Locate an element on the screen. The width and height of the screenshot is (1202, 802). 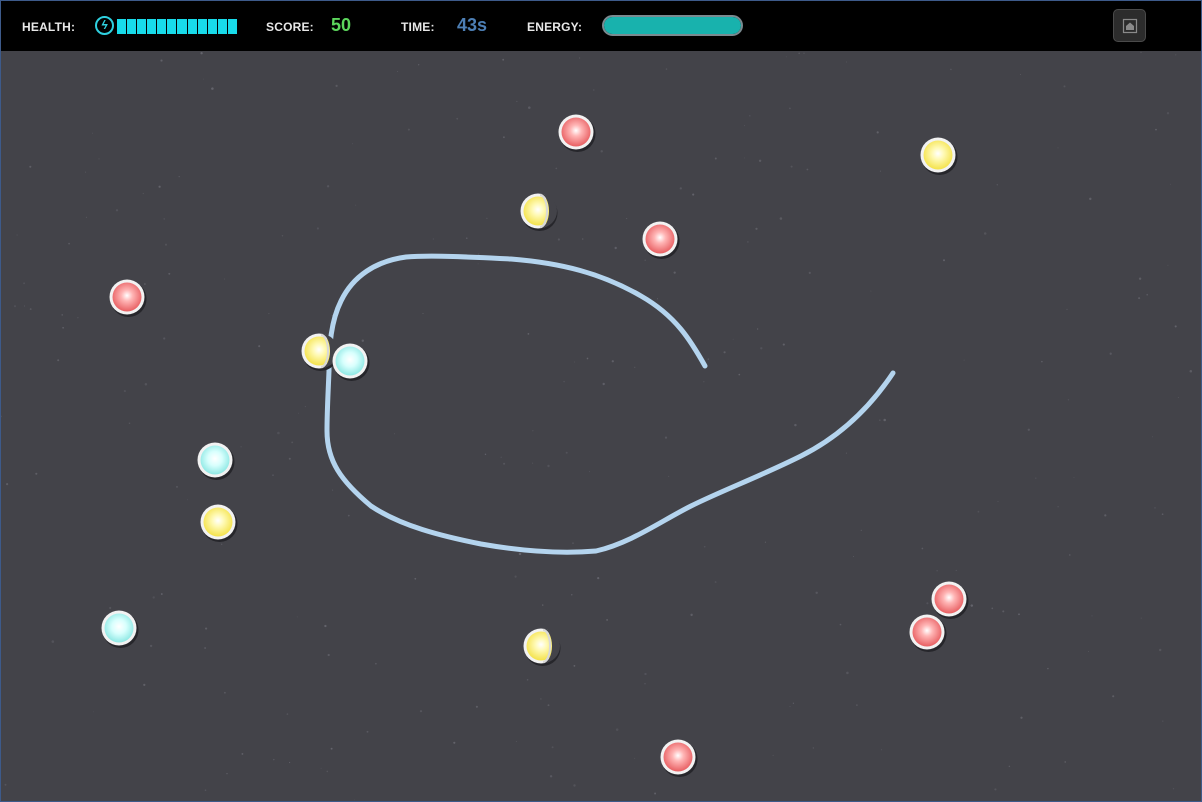
health-label: HEALTH: is located at coordinates (49, 27).